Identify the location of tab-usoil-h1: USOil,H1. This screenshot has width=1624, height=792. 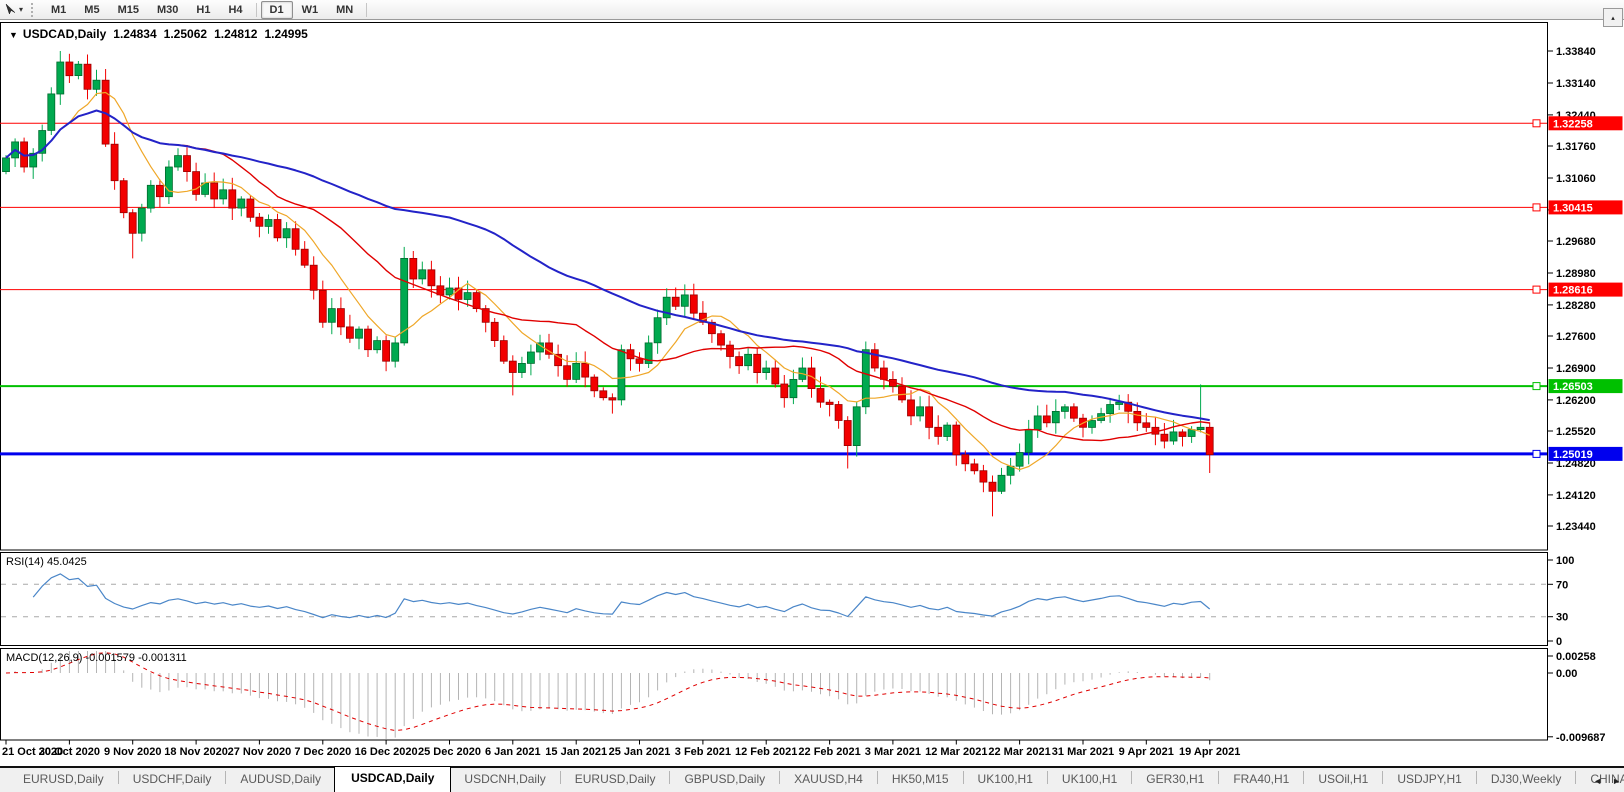
(1343, 780).